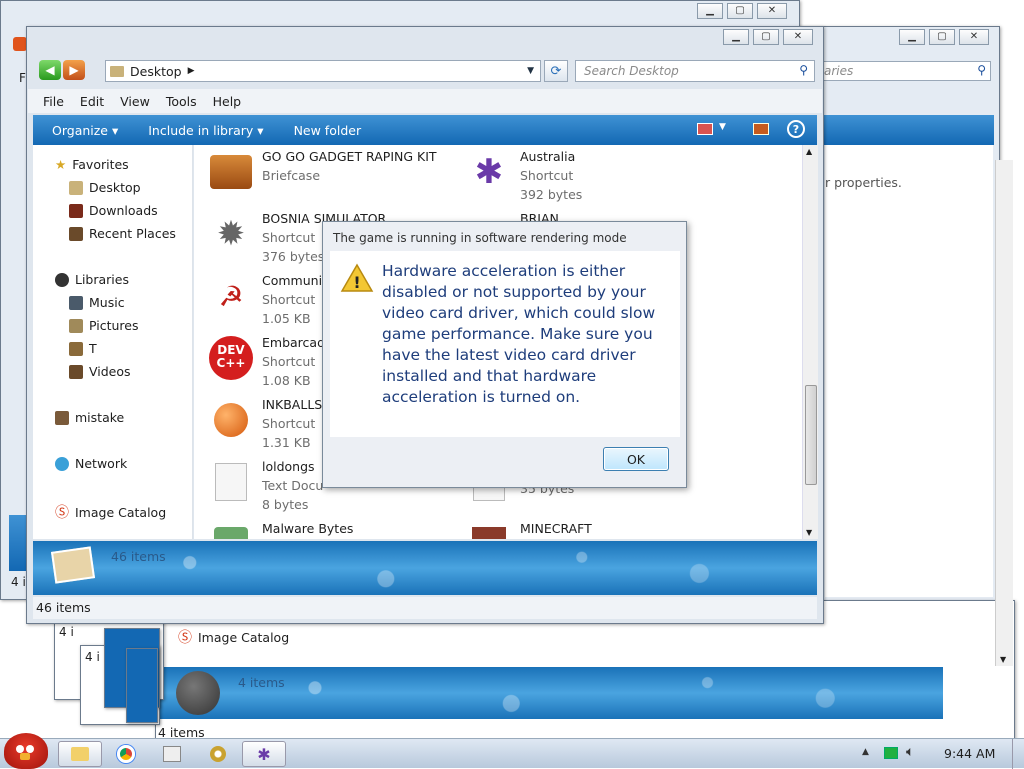 This screenshot has width=1024, height=769. I want to click on homegroup-icon, so click(62, 417).